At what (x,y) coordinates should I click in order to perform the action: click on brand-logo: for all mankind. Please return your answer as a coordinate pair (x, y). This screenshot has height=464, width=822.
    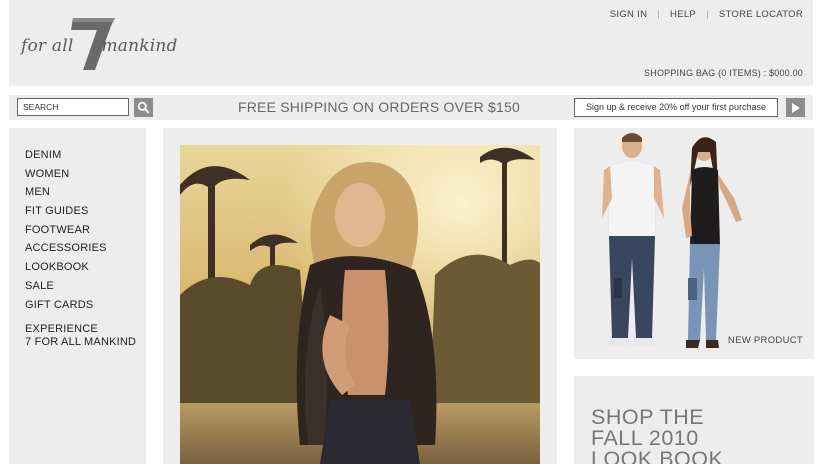
    Looking at the image, I should click on (99, 44).